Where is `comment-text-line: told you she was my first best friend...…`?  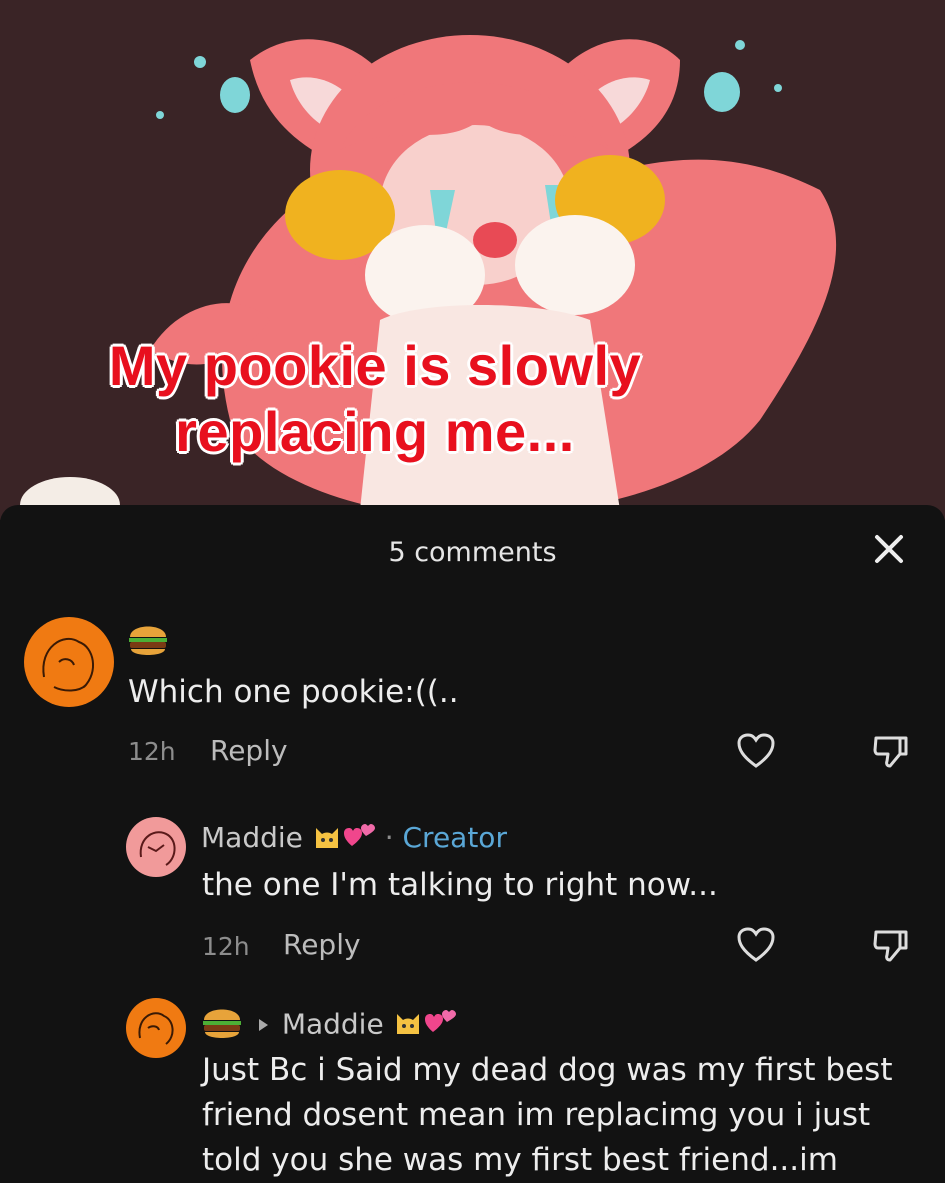
comment-text-line: told you she was my first best friend...… is located at coordinates (520, 1160).